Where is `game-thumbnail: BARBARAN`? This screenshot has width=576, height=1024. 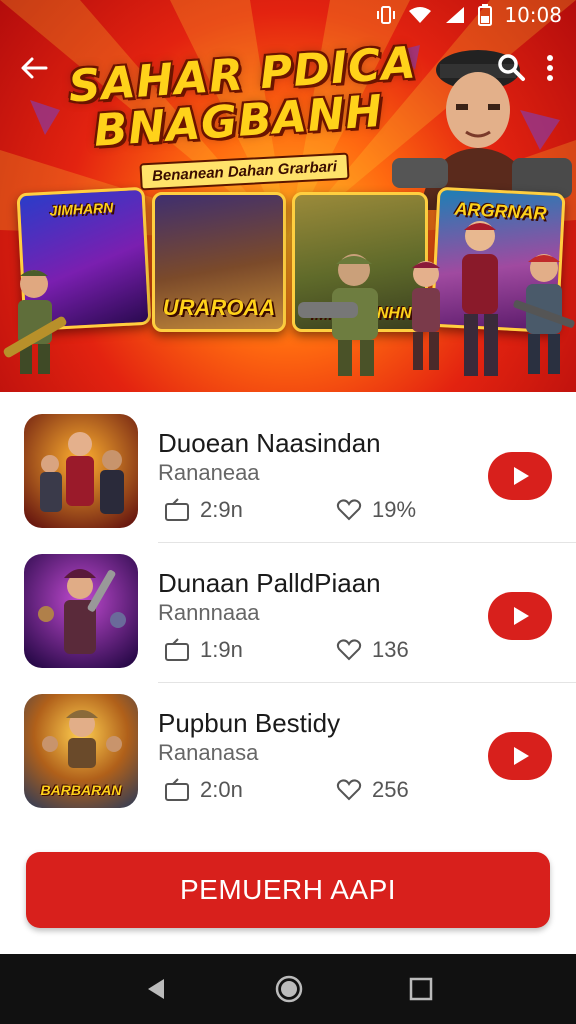
game-thumbnail: BARBARAN is located at coordinates (81, 751).